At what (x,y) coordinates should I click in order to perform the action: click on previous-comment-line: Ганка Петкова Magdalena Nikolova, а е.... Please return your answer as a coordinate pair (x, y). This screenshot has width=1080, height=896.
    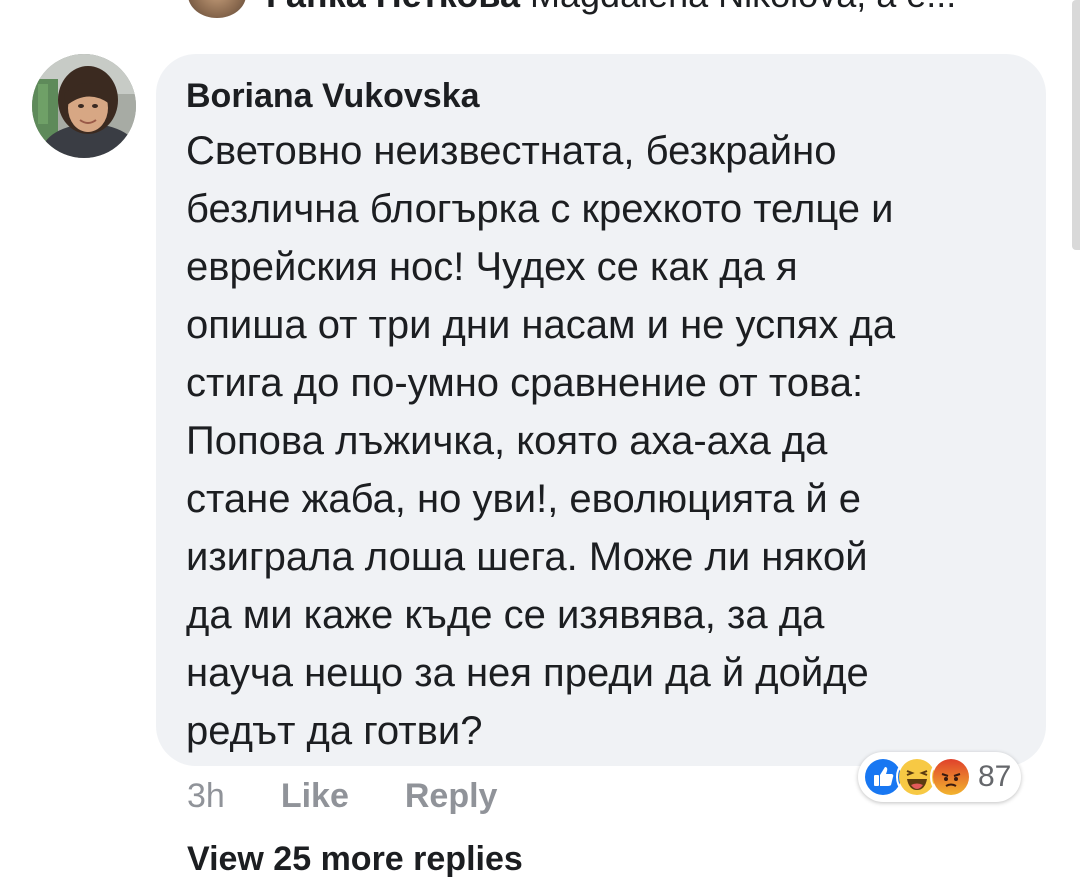
    Looking at the image, I should click on (611, 8).